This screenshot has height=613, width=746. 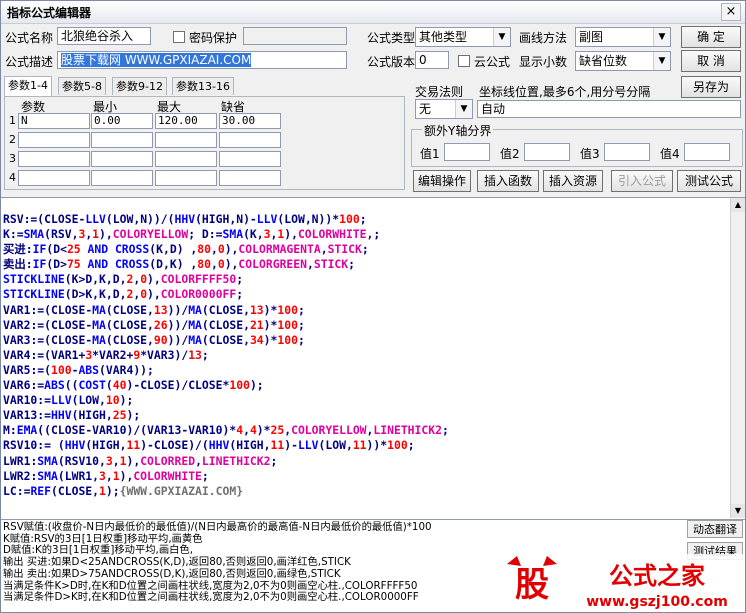 What do you see at coordinates (442, 181) in the screenshot?
I see `edit-ops-button: 编辑操作` at bounding box center [442, 181].